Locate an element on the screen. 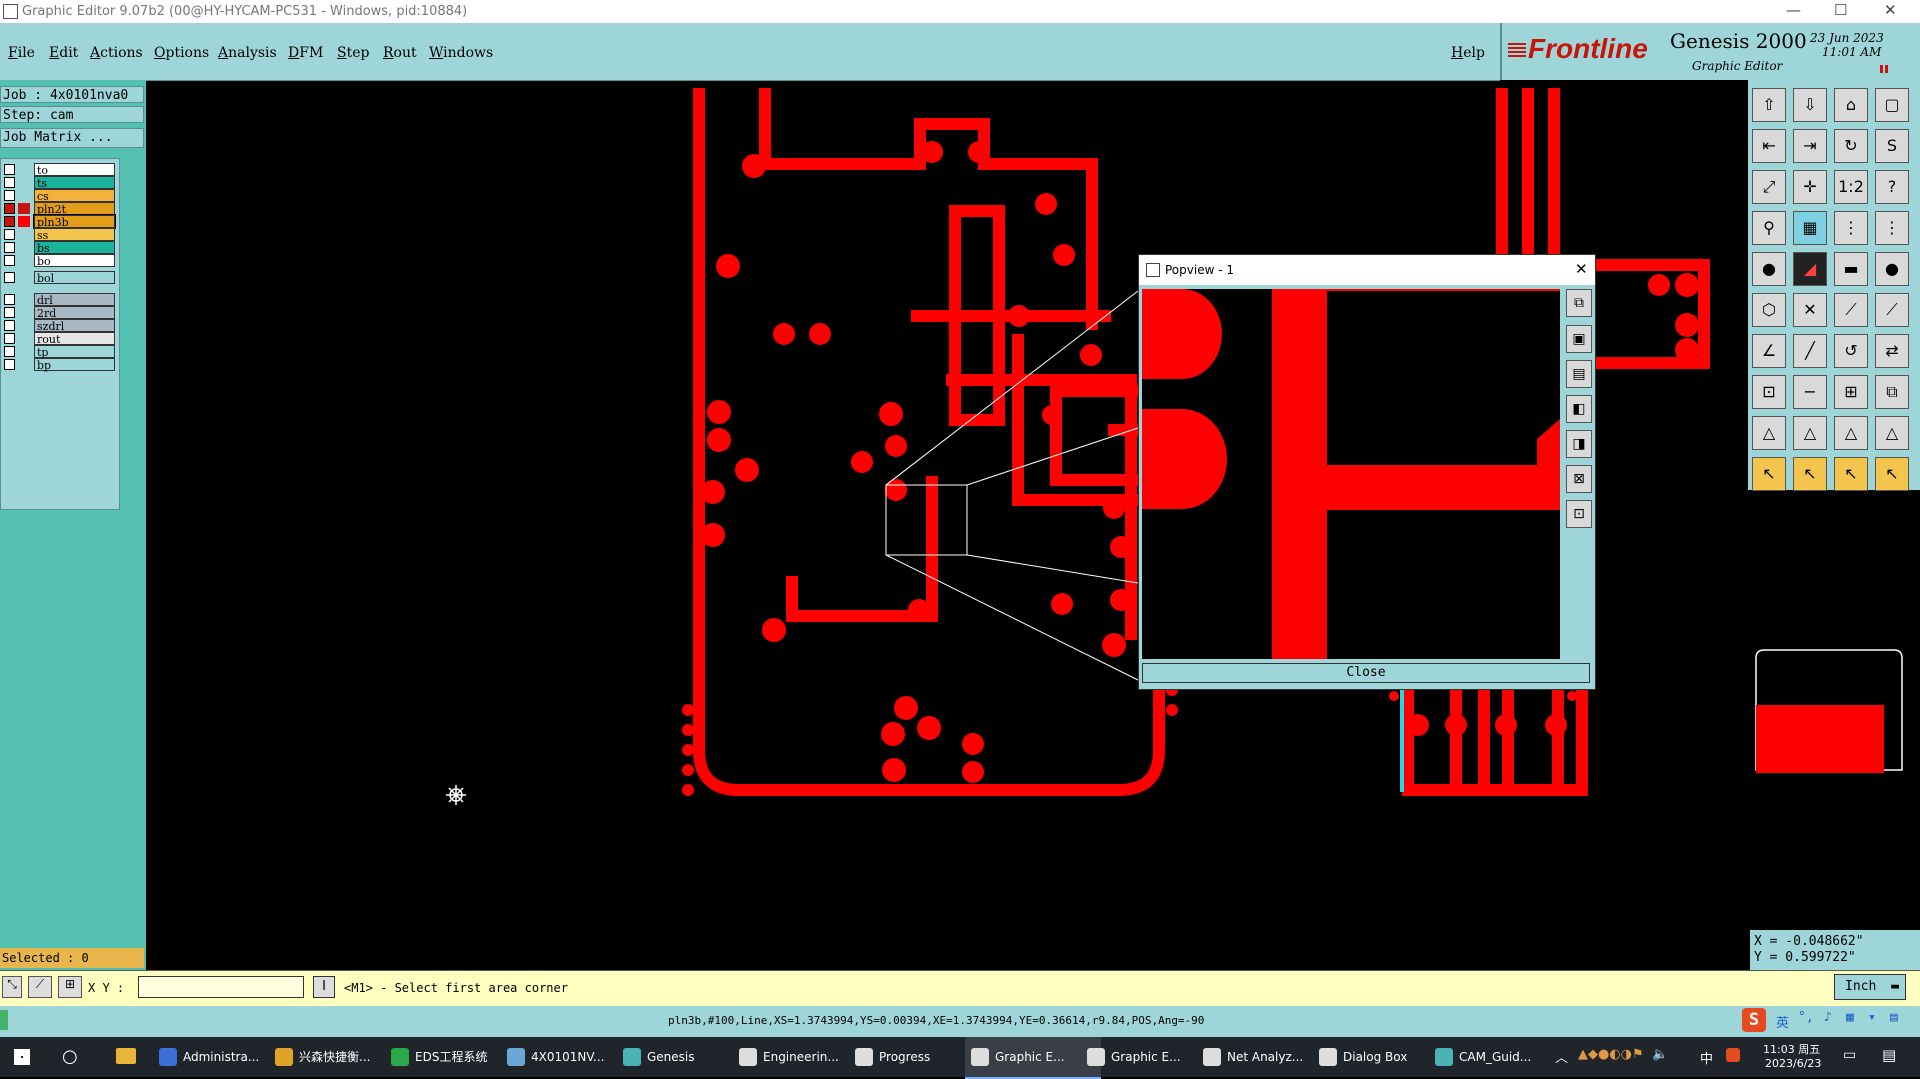  layer-name: drl is located at coordinates (74, 300).